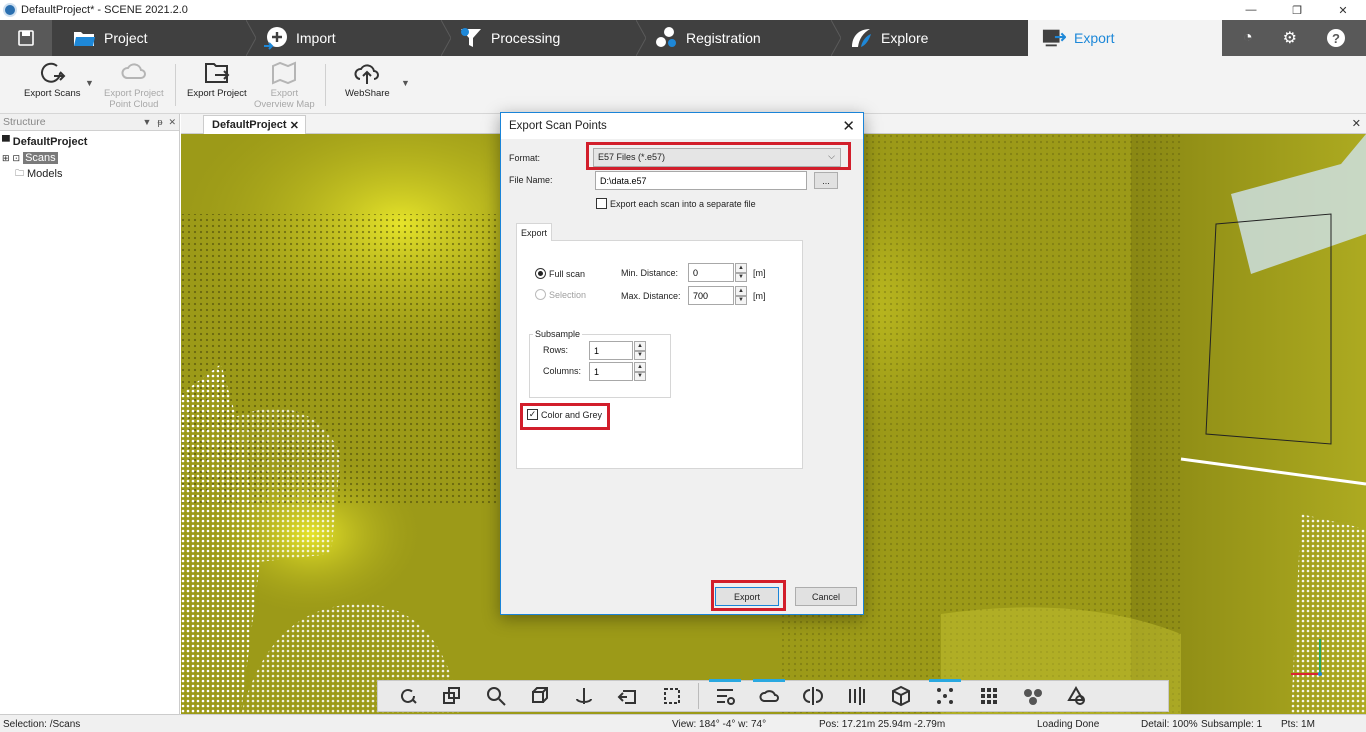  I want to click on close-view-icon: ✕, so click(1356, 123).